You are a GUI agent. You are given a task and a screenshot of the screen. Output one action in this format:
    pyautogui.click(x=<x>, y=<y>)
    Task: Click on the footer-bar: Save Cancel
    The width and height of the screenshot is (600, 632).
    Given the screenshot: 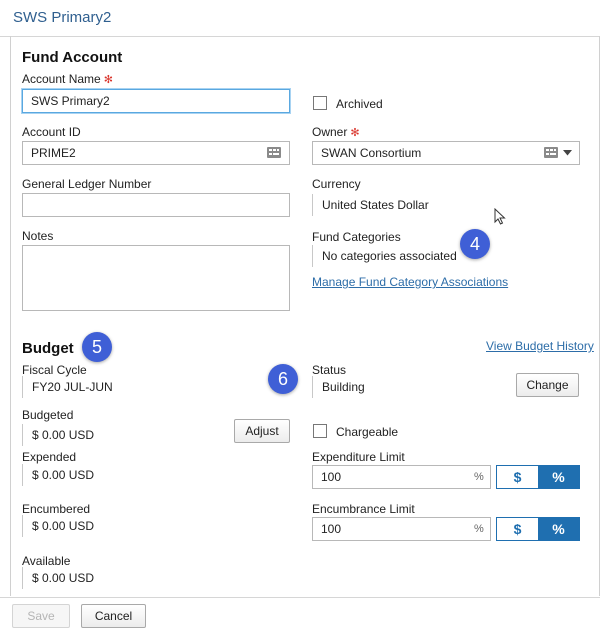 What is the action you would take?
    pyautogui.click(x=300, y=614)
    